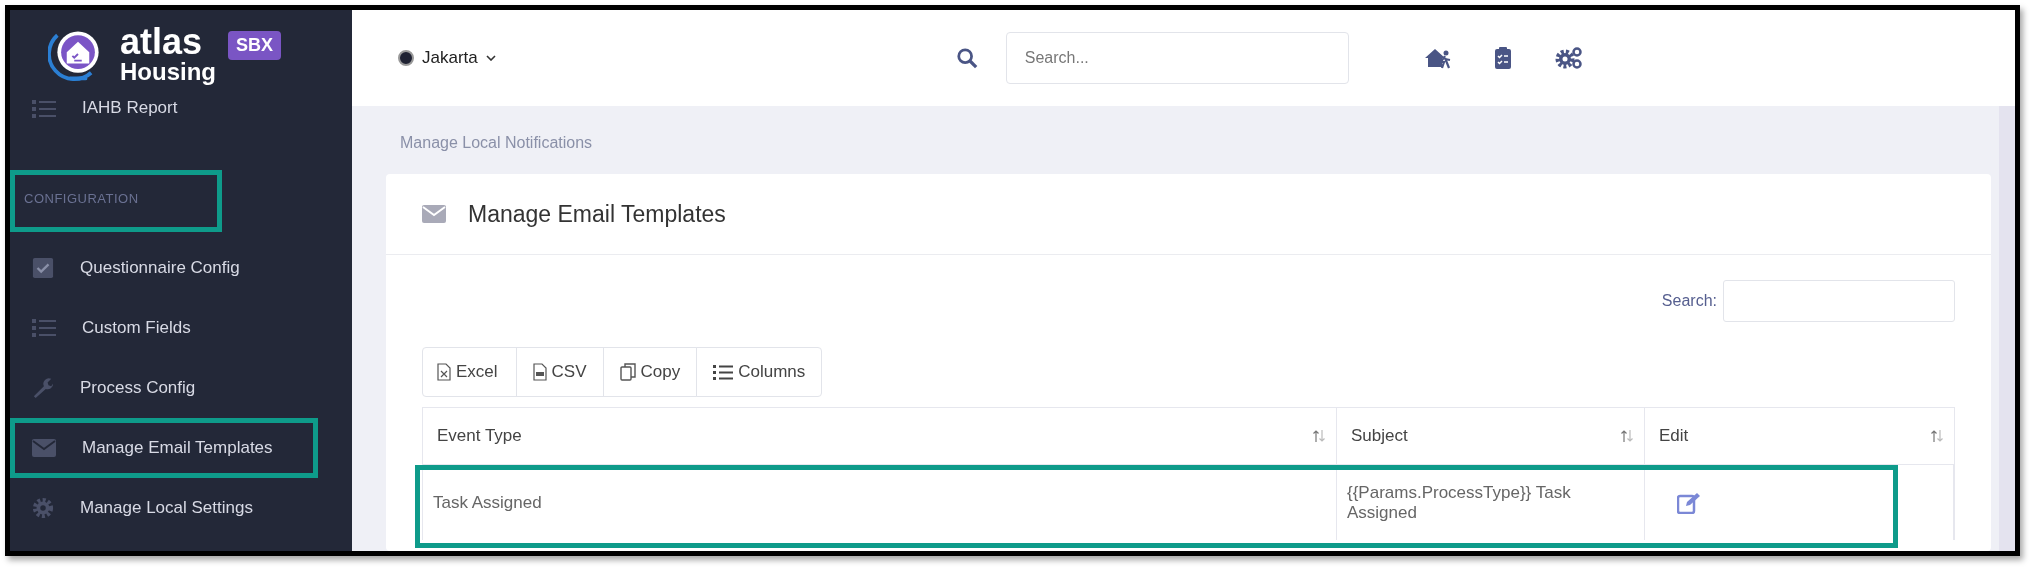 Image resolution: width=2030 pixels, height=569 pixels. What do you see at coordinates (880, 436) in the screenshot?
I see `column-header: Event Type` at bounding box center [880, 436].